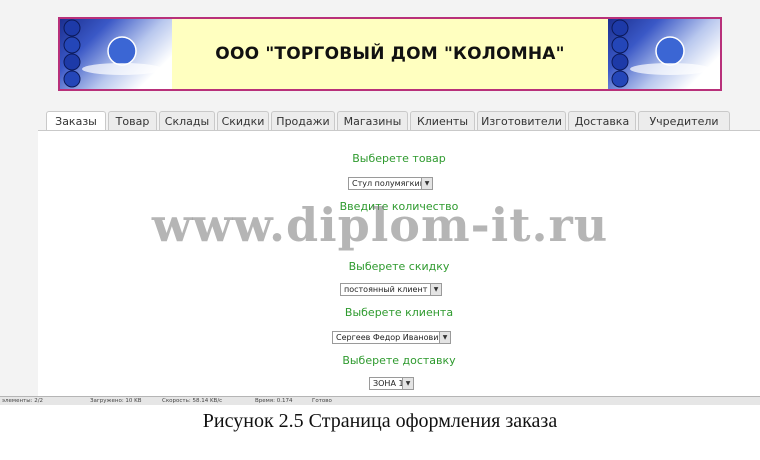 This screenshot has height=460, width=760. What do you see at coordinates (442, 120) in the screenshot?
I see `tab-clients: Клиенты` at bounding box center [442, 120].